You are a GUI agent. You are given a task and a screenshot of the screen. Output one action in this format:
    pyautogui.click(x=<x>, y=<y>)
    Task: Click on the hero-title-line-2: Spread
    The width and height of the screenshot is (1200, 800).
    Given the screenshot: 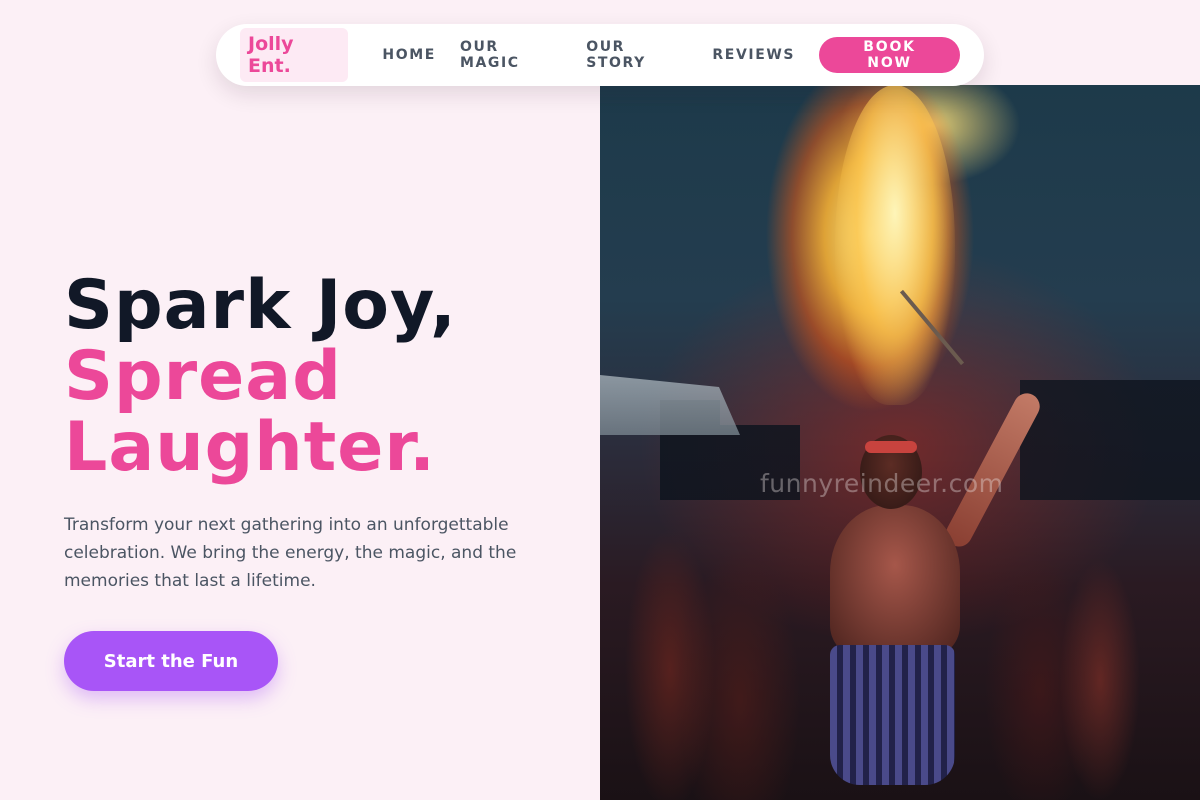 What is the action you would take?
    pyautogui.click(x=203, y=376)
    